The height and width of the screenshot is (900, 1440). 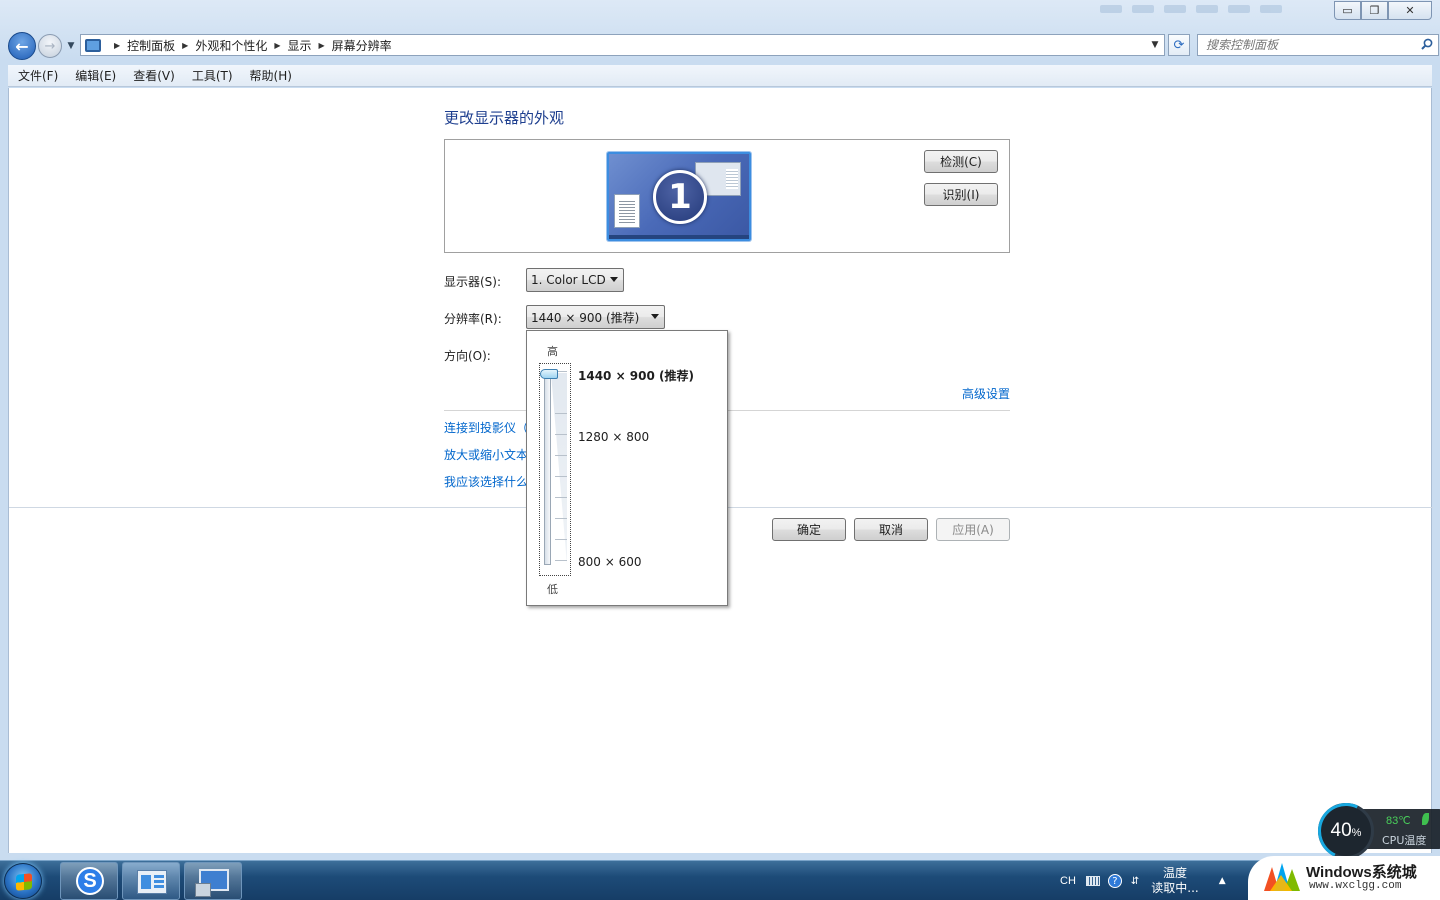 What do you see at coordinates (486, 481) in the screenshot?
I see `which-settings-link: 我应该选择什么` at bounding box center [486, 481].